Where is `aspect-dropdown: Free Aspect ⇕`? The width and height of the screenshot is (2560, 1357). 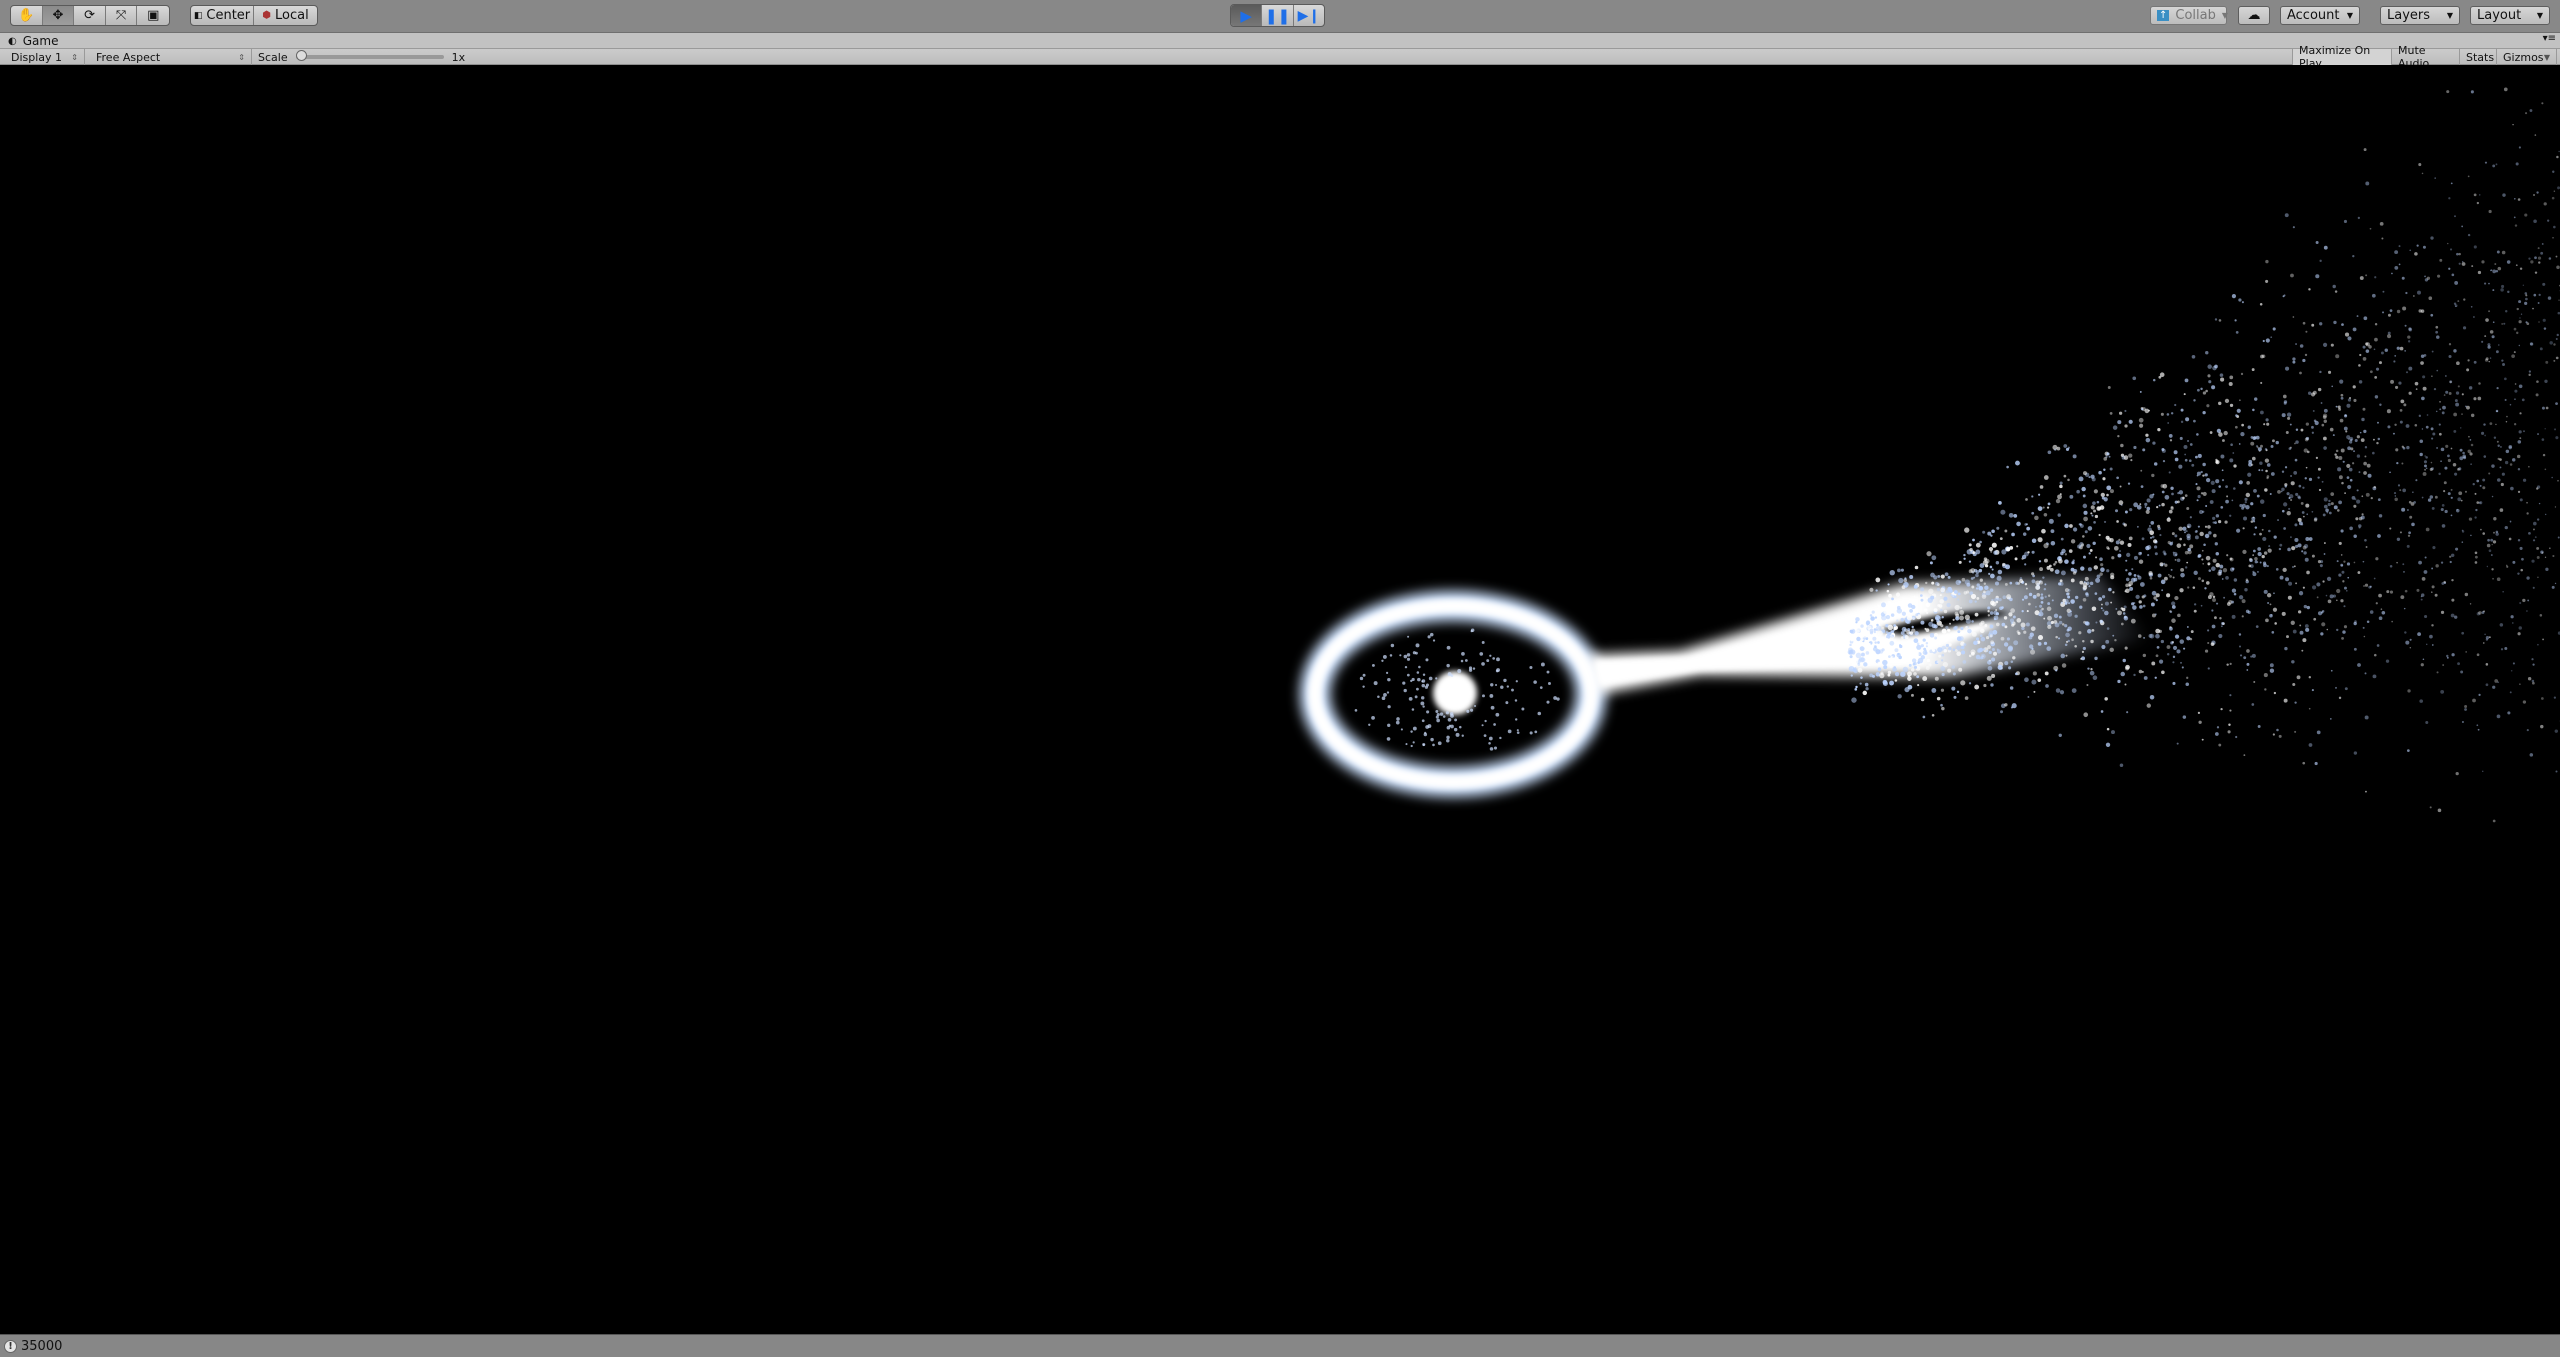 aspect-dropdown: Free Aspect ⇕ is located at coordinates (171, 57).